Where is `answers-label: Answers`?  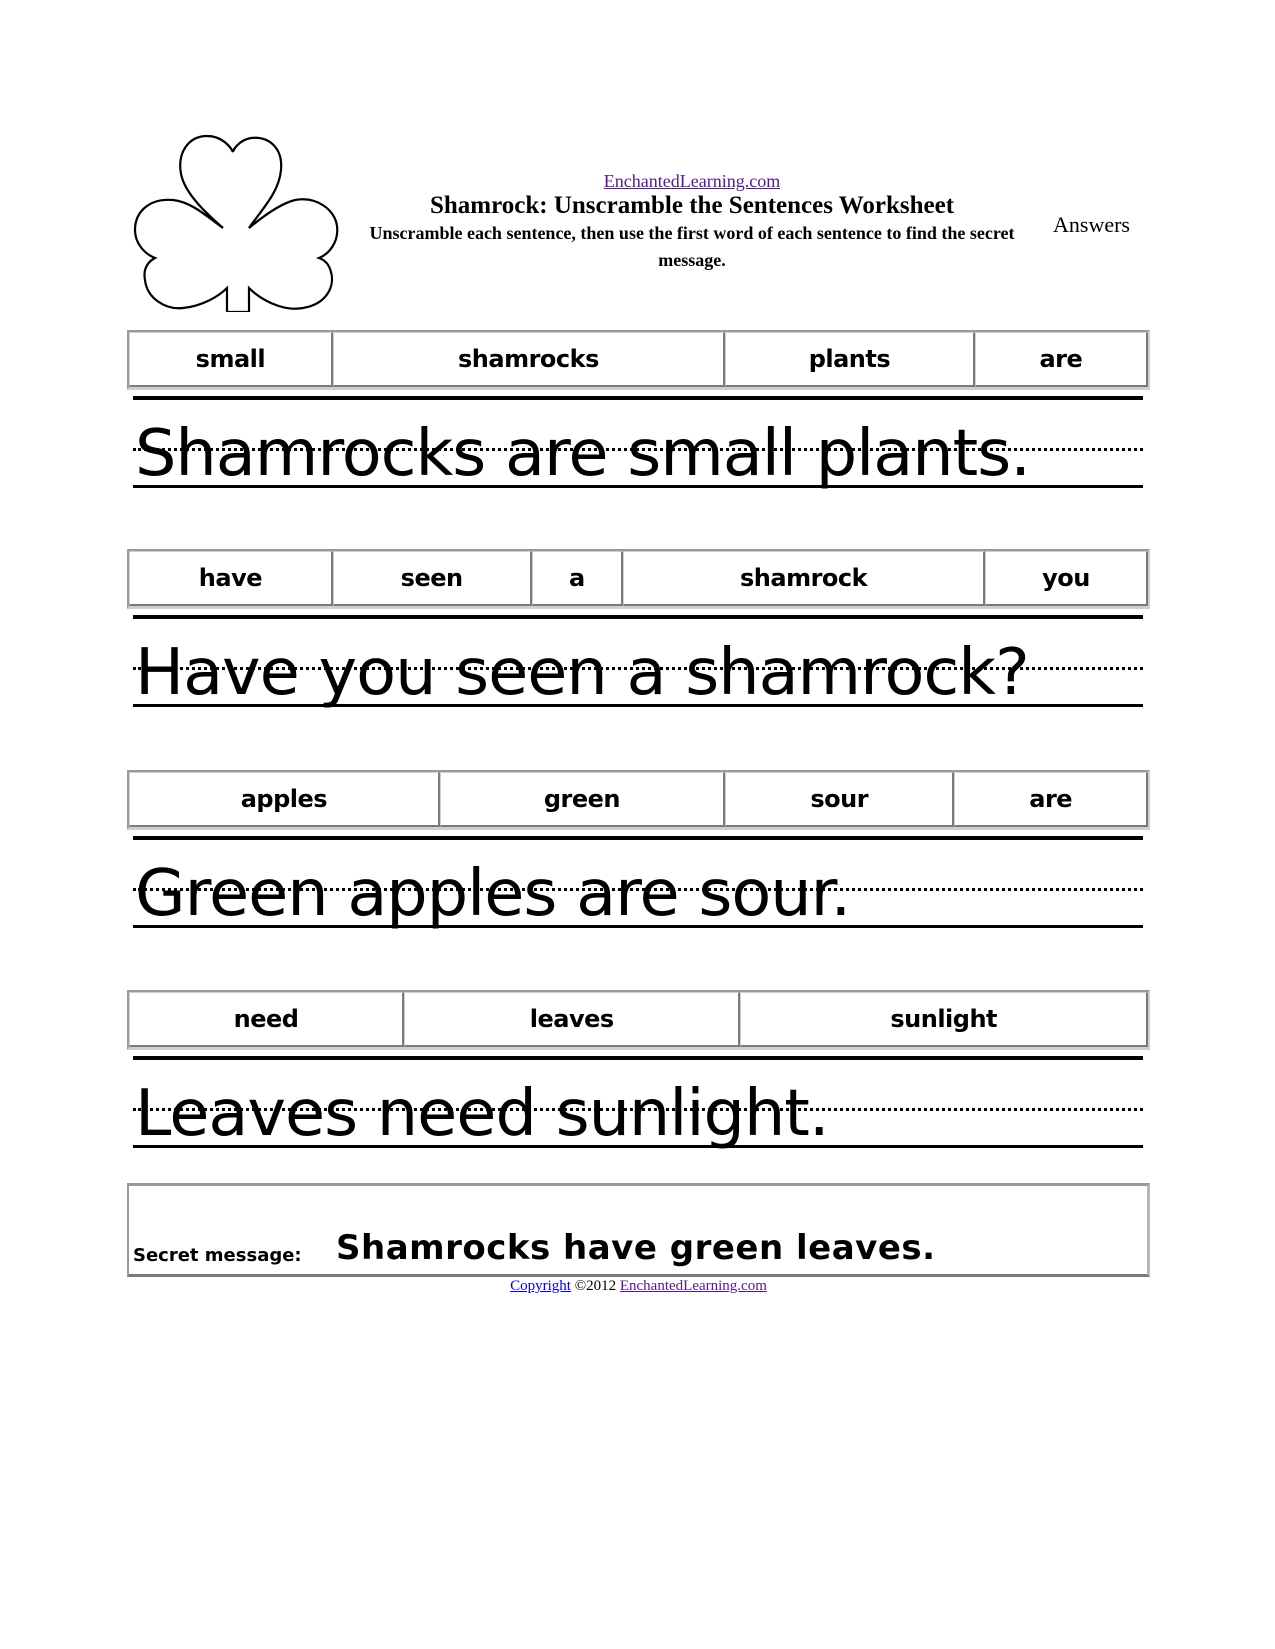
answers-label: Answers is located at coordinates (1091, 224).